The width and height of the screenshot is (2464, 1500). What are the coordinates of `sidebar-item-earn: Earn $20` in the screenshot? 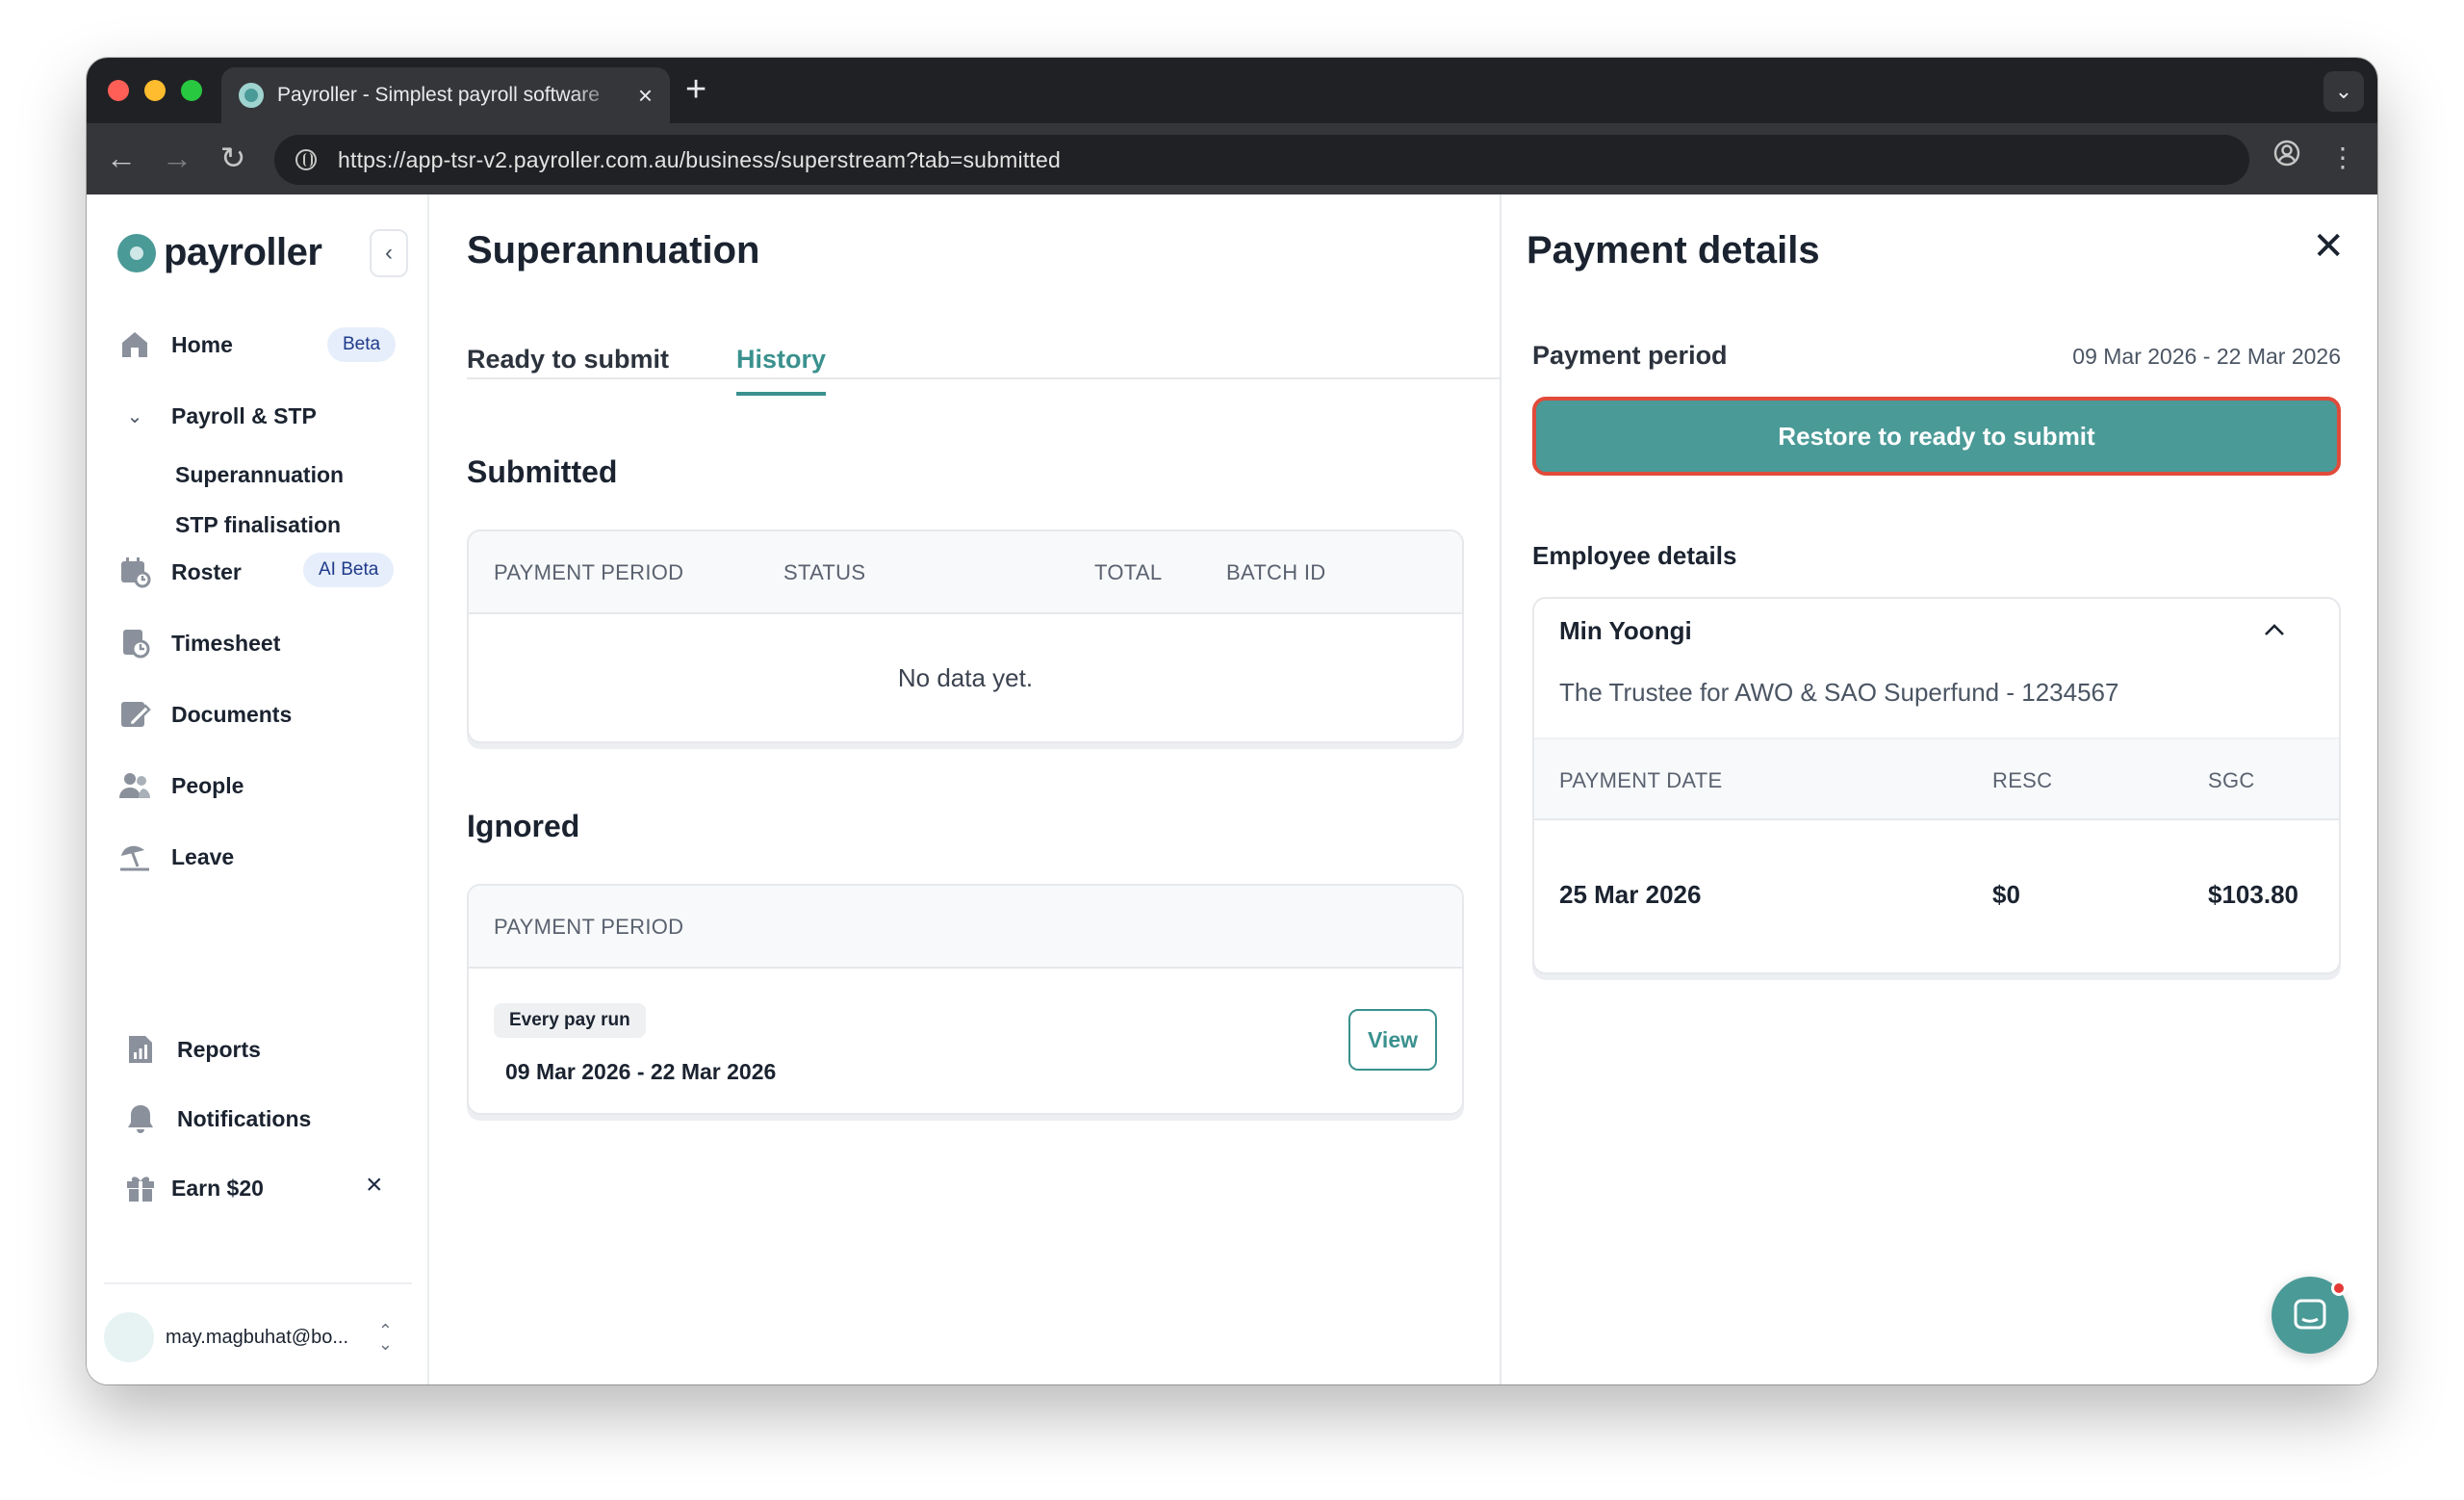 It's located at (193, 1188).